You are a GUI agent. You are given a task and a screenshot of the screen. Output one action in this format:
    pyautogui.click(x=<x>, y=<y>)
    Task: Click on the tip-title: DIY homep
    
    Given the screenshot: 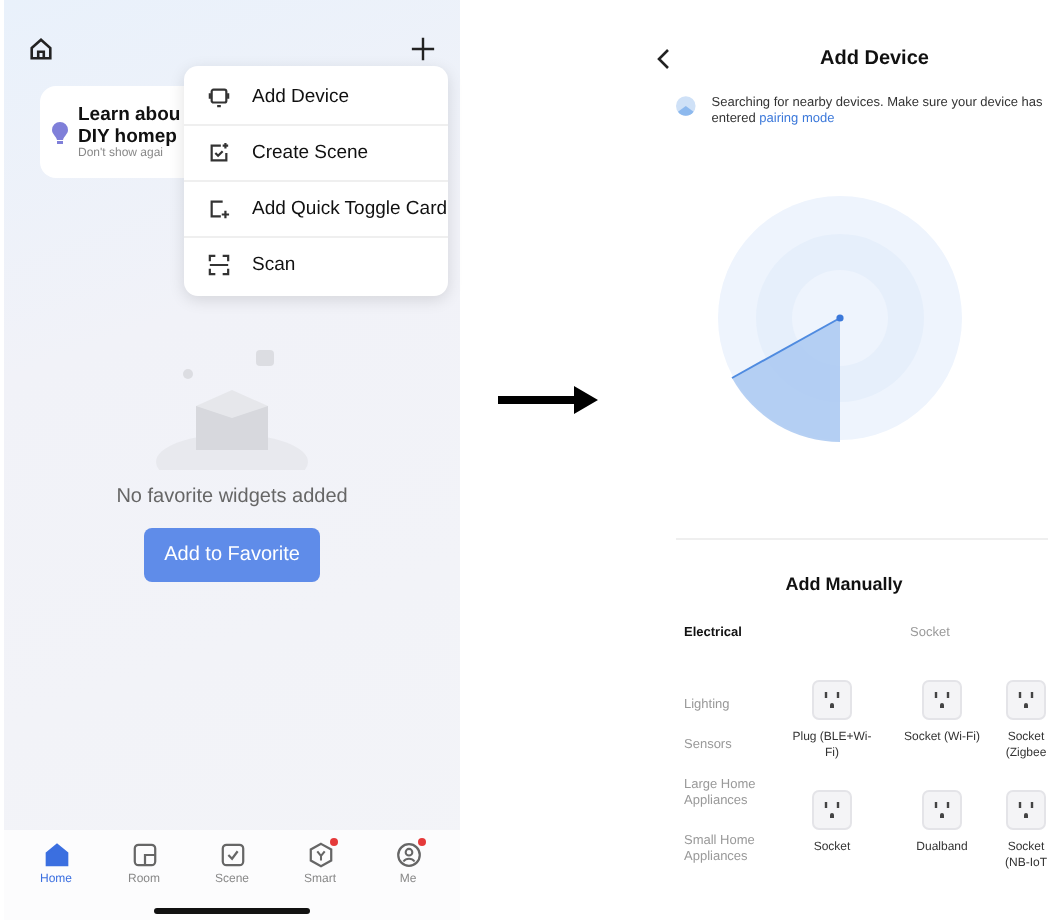 What is the action you would take?
    pyautogui.click(x=128, y=137)
    